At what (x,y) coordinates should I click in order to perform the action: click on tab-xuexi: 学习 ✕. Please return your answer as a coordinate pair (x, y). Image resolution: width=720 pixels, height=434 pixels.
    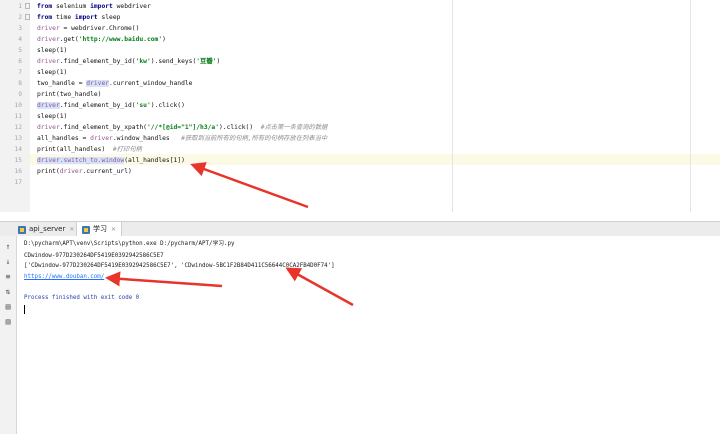
    Looking at the image, I should click on (99, 229).